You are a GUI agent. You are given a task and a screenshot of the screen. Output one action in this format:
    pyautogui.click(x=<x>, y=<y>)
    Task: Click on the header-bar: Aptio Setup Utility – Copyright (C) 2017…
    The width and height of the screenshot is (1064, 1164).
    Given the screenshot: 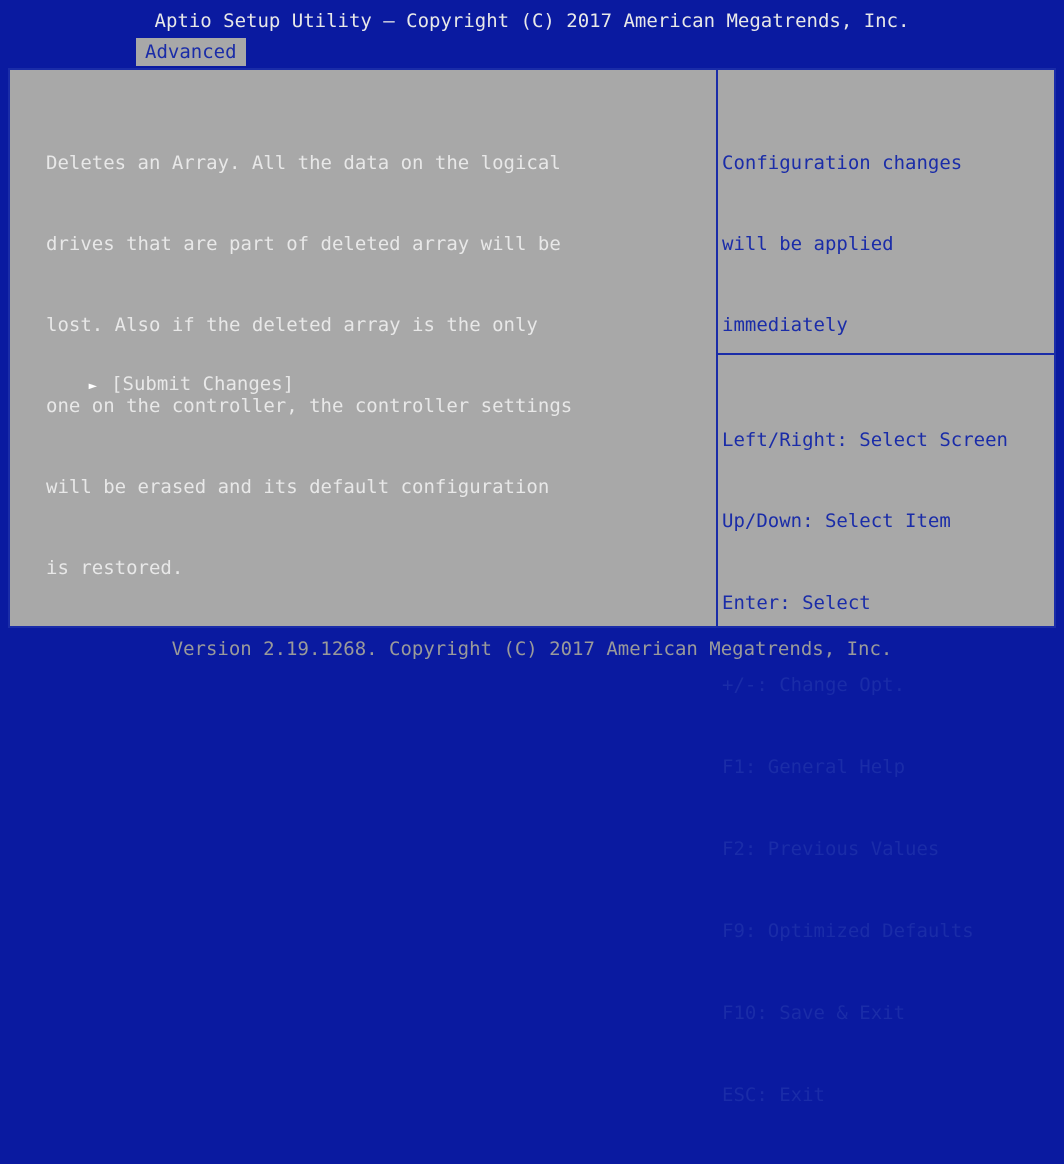 What is the action you would take?
    pyautogui.click(x=532, y=34)
    